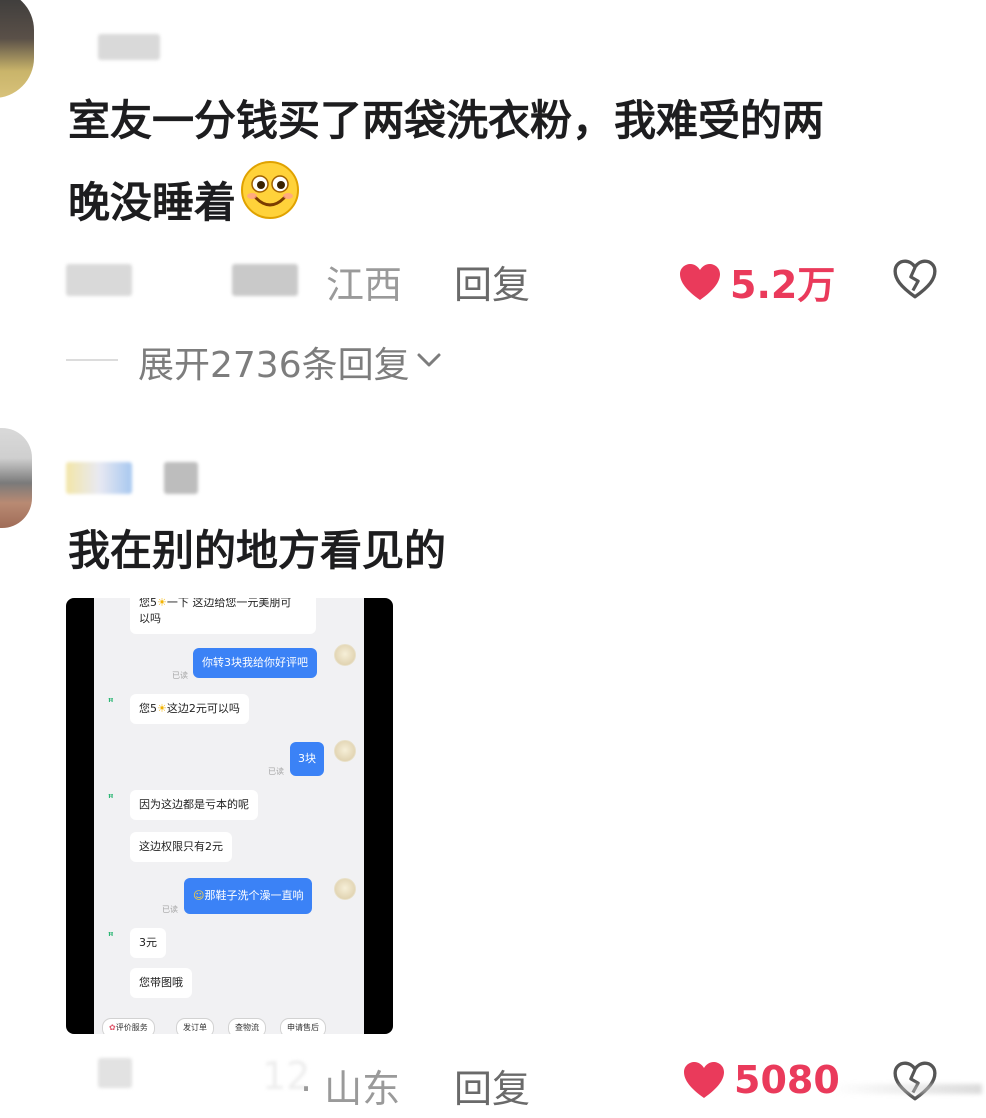  I want to click on chat-message: 您5☀一下 这边给您一元美朋可 以吗, so click(223, 616).